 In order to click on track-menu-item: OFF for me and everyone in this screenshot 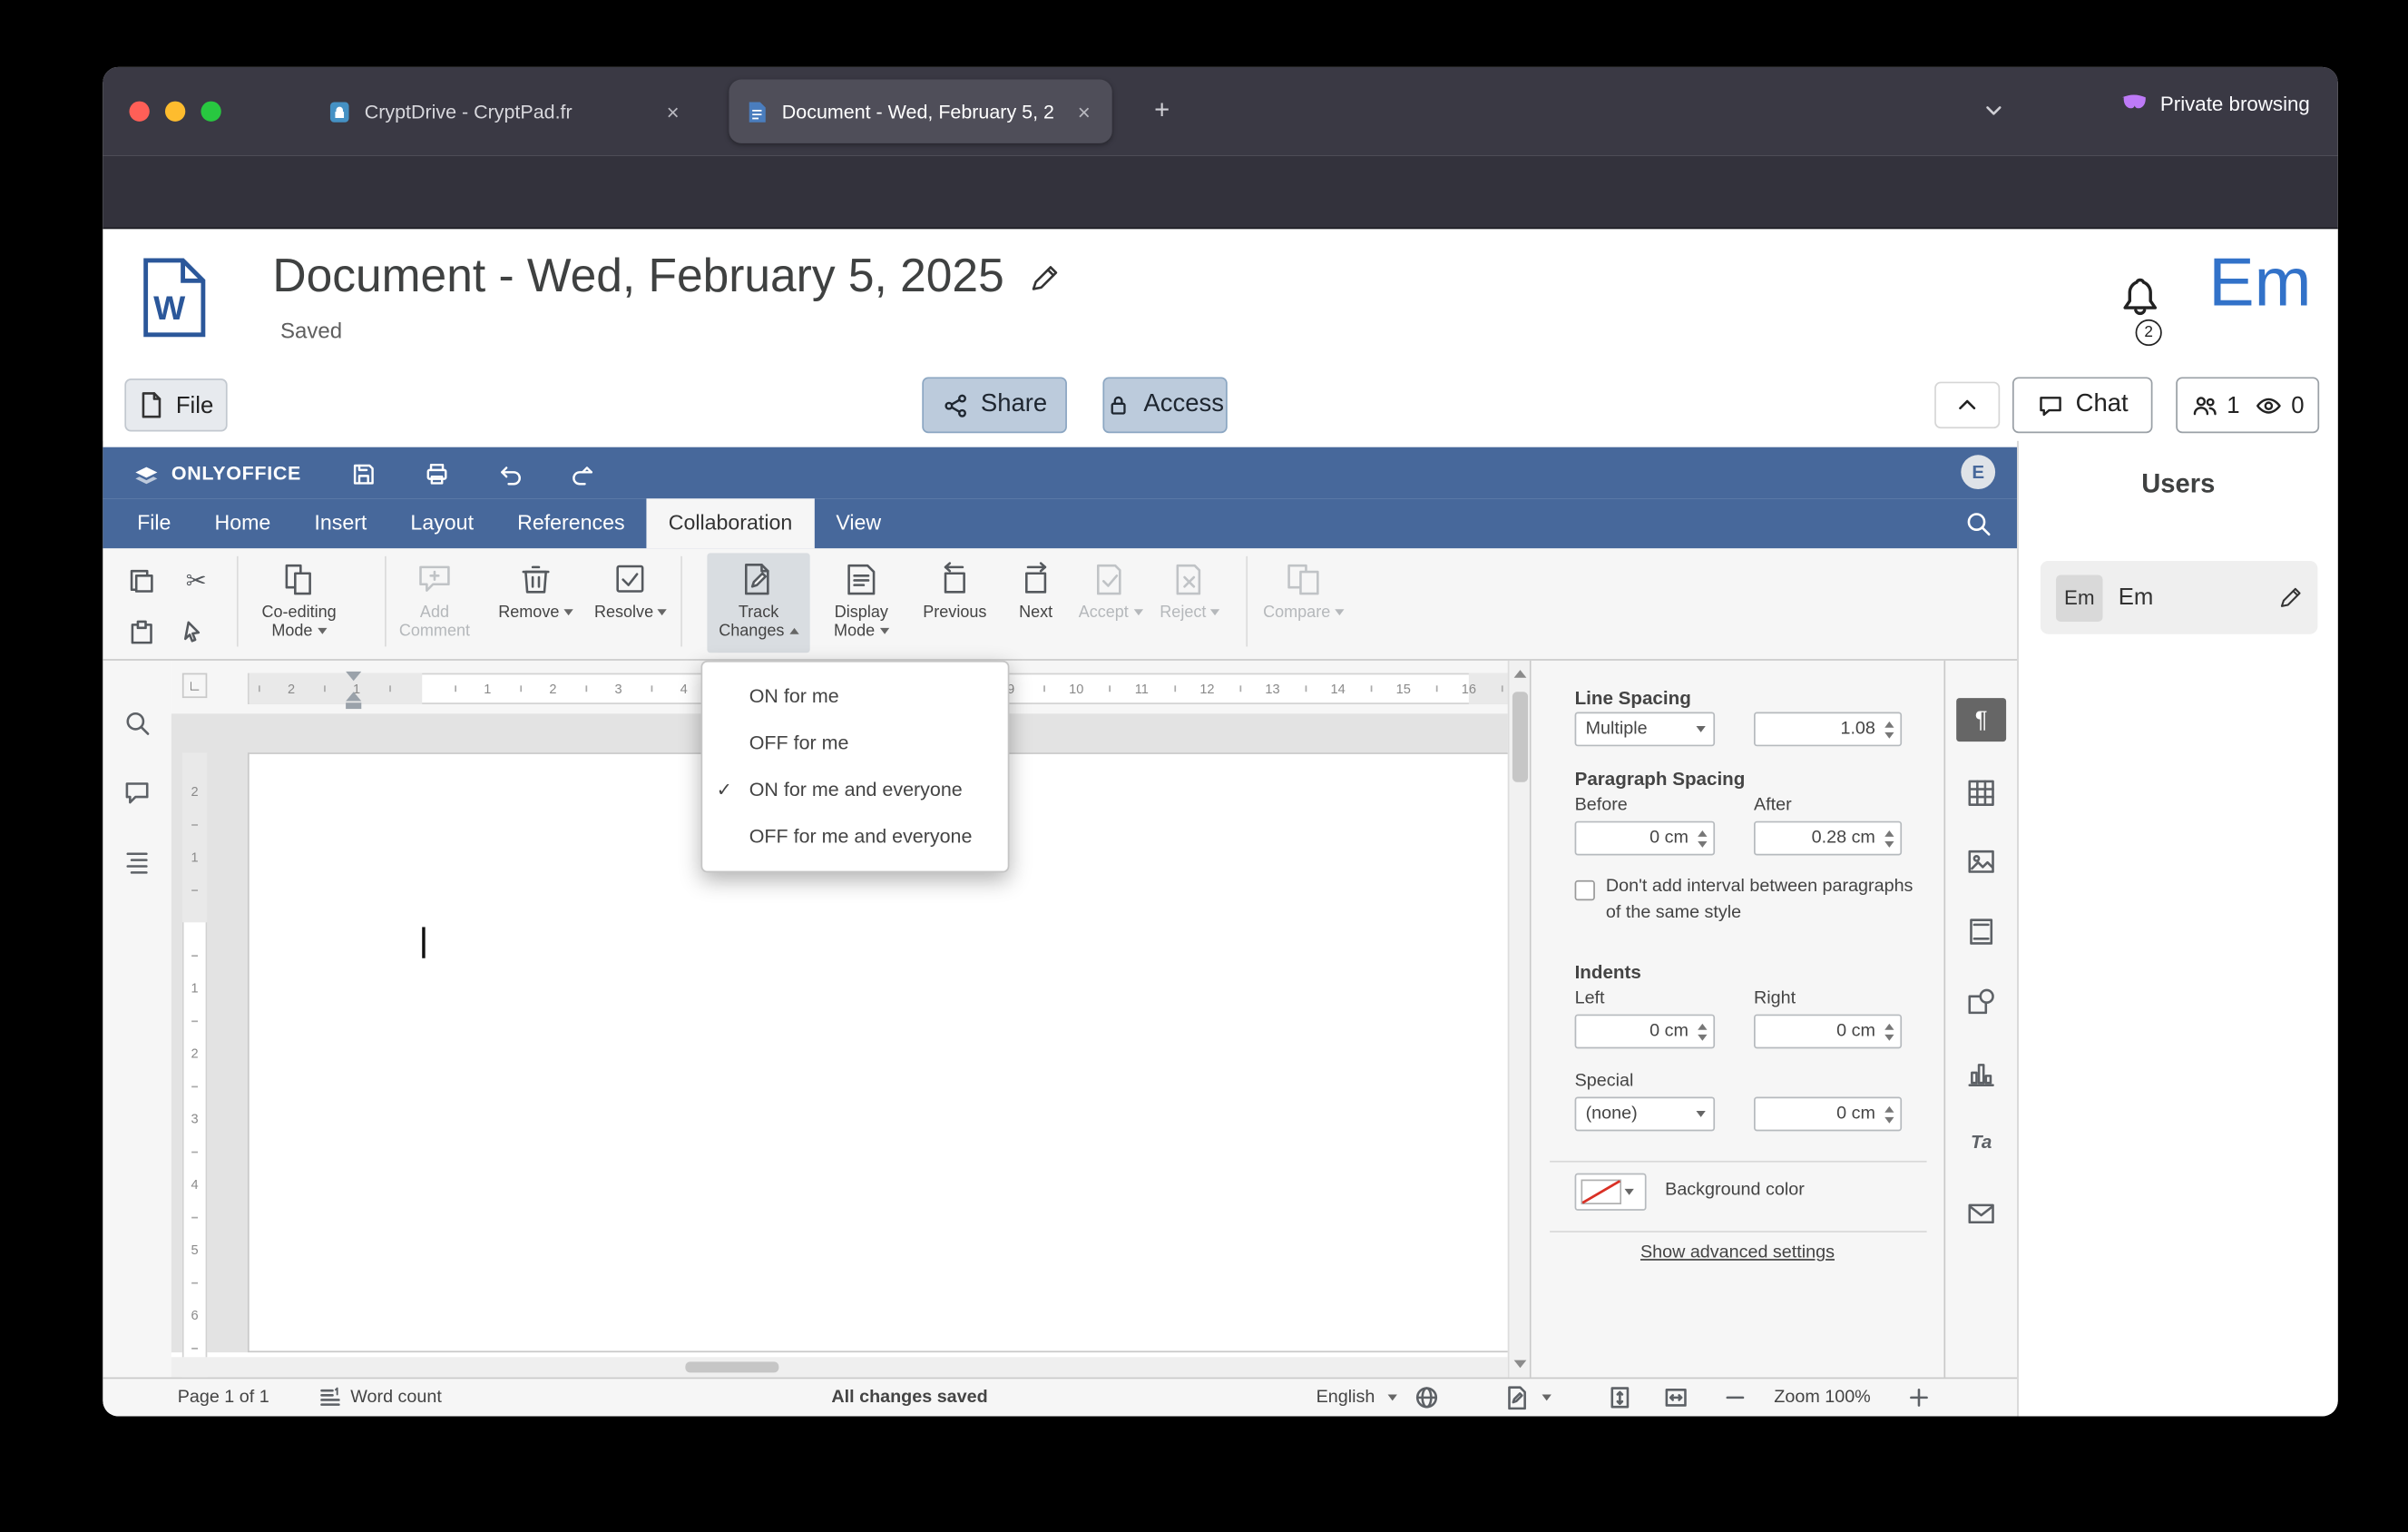, I will do `click(854, 836)`.